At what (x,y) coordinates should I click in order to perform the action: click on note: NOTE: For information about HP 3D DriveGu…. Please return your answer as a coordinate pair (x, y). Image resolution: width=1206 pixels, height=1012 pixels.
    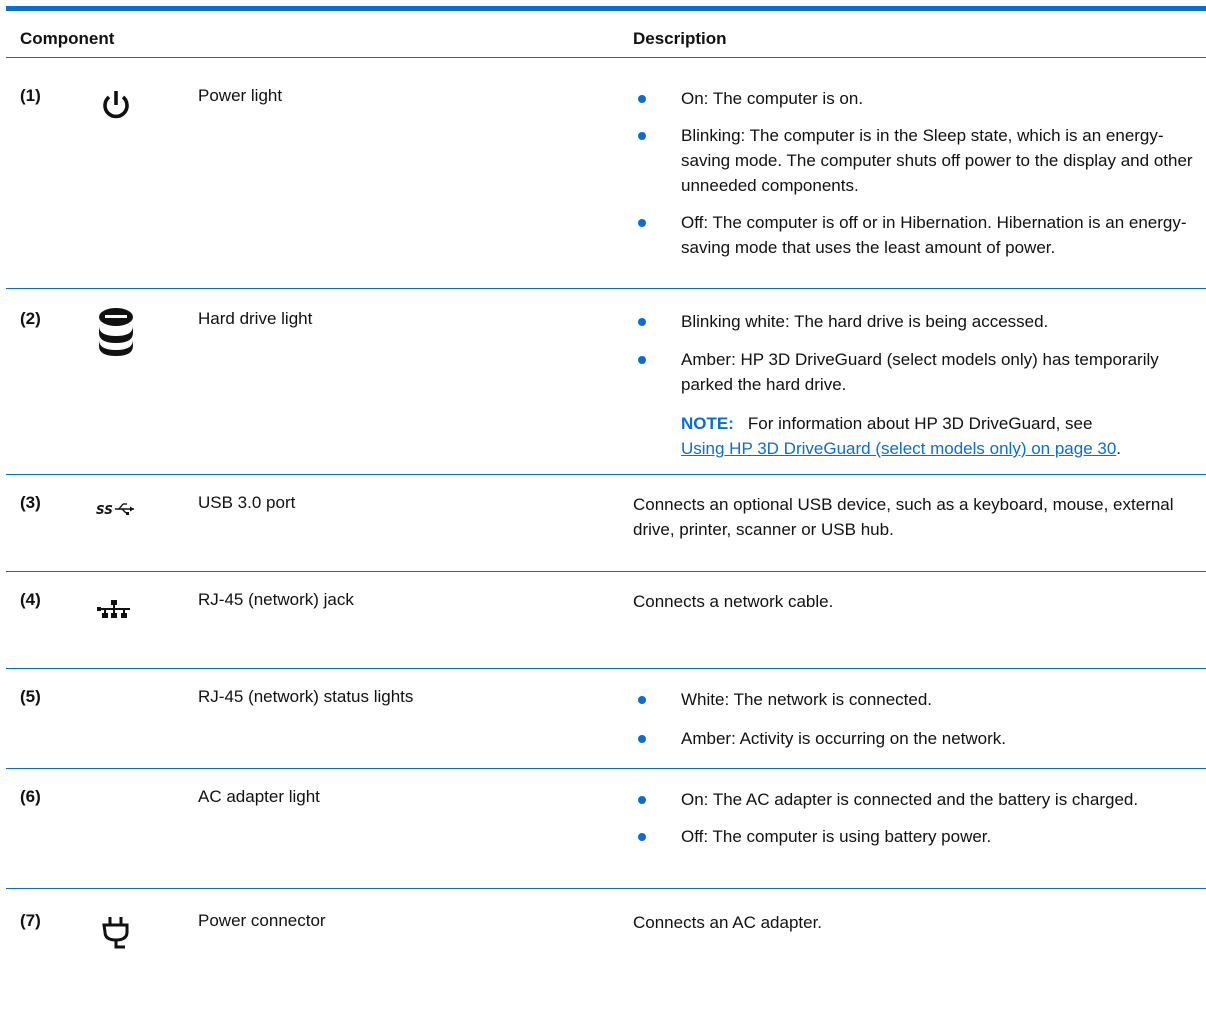
    Looking at the image, I should click on (901, 436).